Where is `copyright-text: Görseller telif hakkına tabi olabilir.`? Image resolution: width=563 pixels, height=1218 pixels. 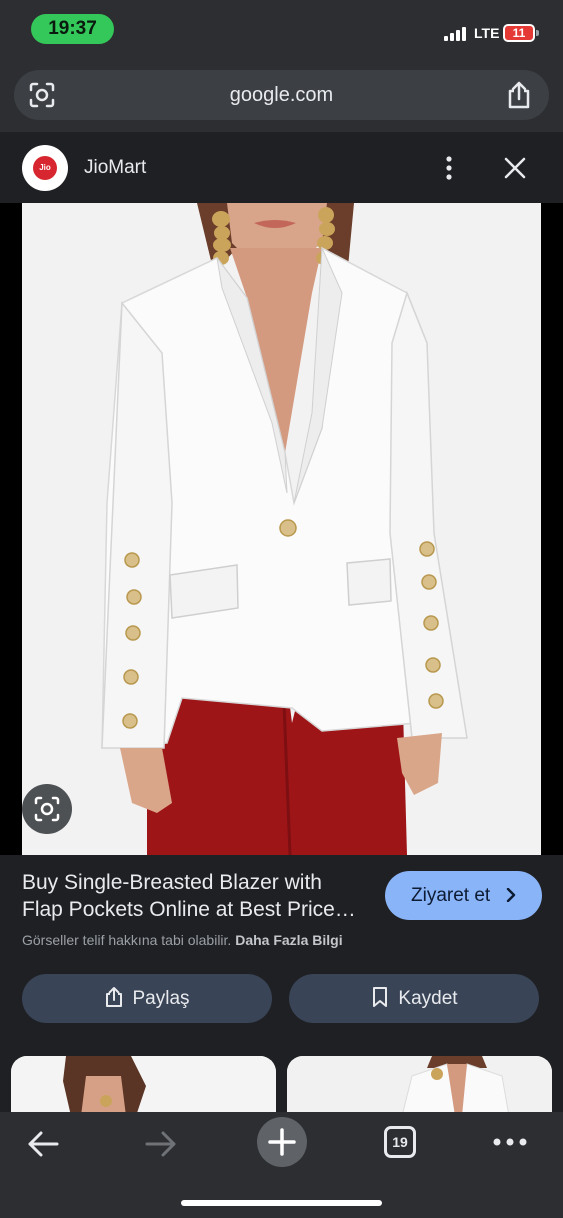 copyright-text: Görseller telif hakkına tabi olabilir. is located at coordinates (127, 940).